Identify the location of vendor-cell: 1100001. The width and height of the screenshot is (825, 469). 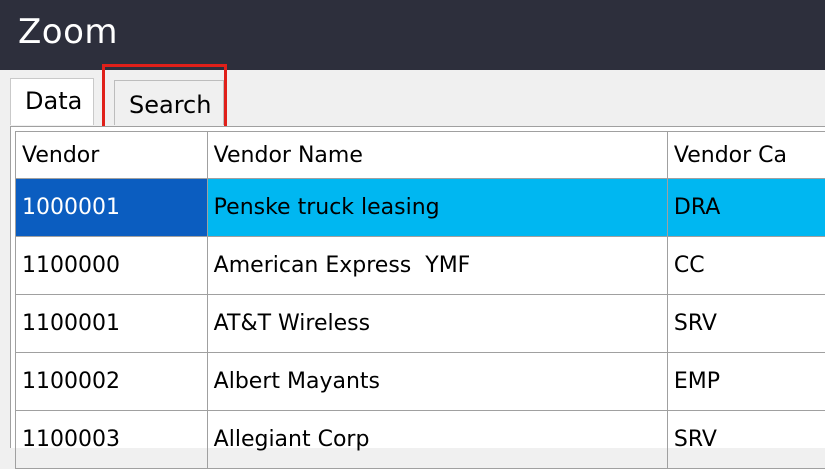
(112, 324).